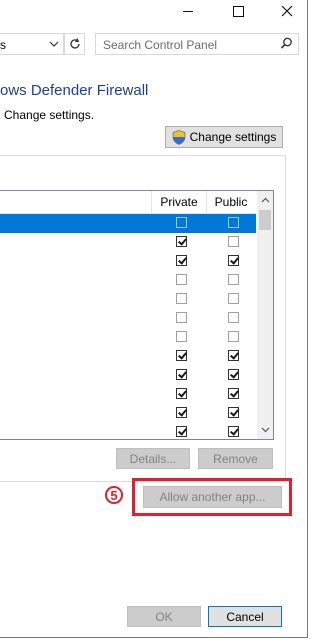  Describe the element at coordinates (233, 137) in the screenshot. I see `change-settings-label: Change settings` at that location.